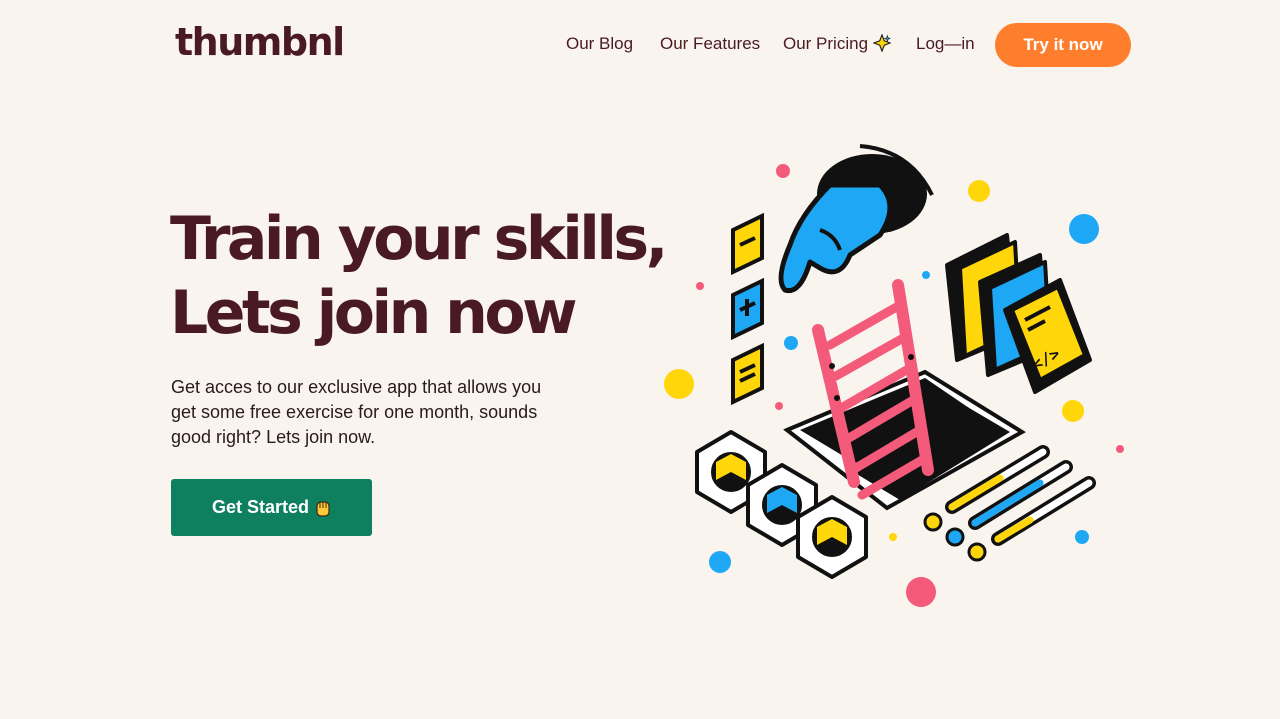 The image size is (1280, 719). What do you see at coordinates (260, 507) in the screenshot?
I see `get-started-label: Get Started` at bounding box center [260, 507].